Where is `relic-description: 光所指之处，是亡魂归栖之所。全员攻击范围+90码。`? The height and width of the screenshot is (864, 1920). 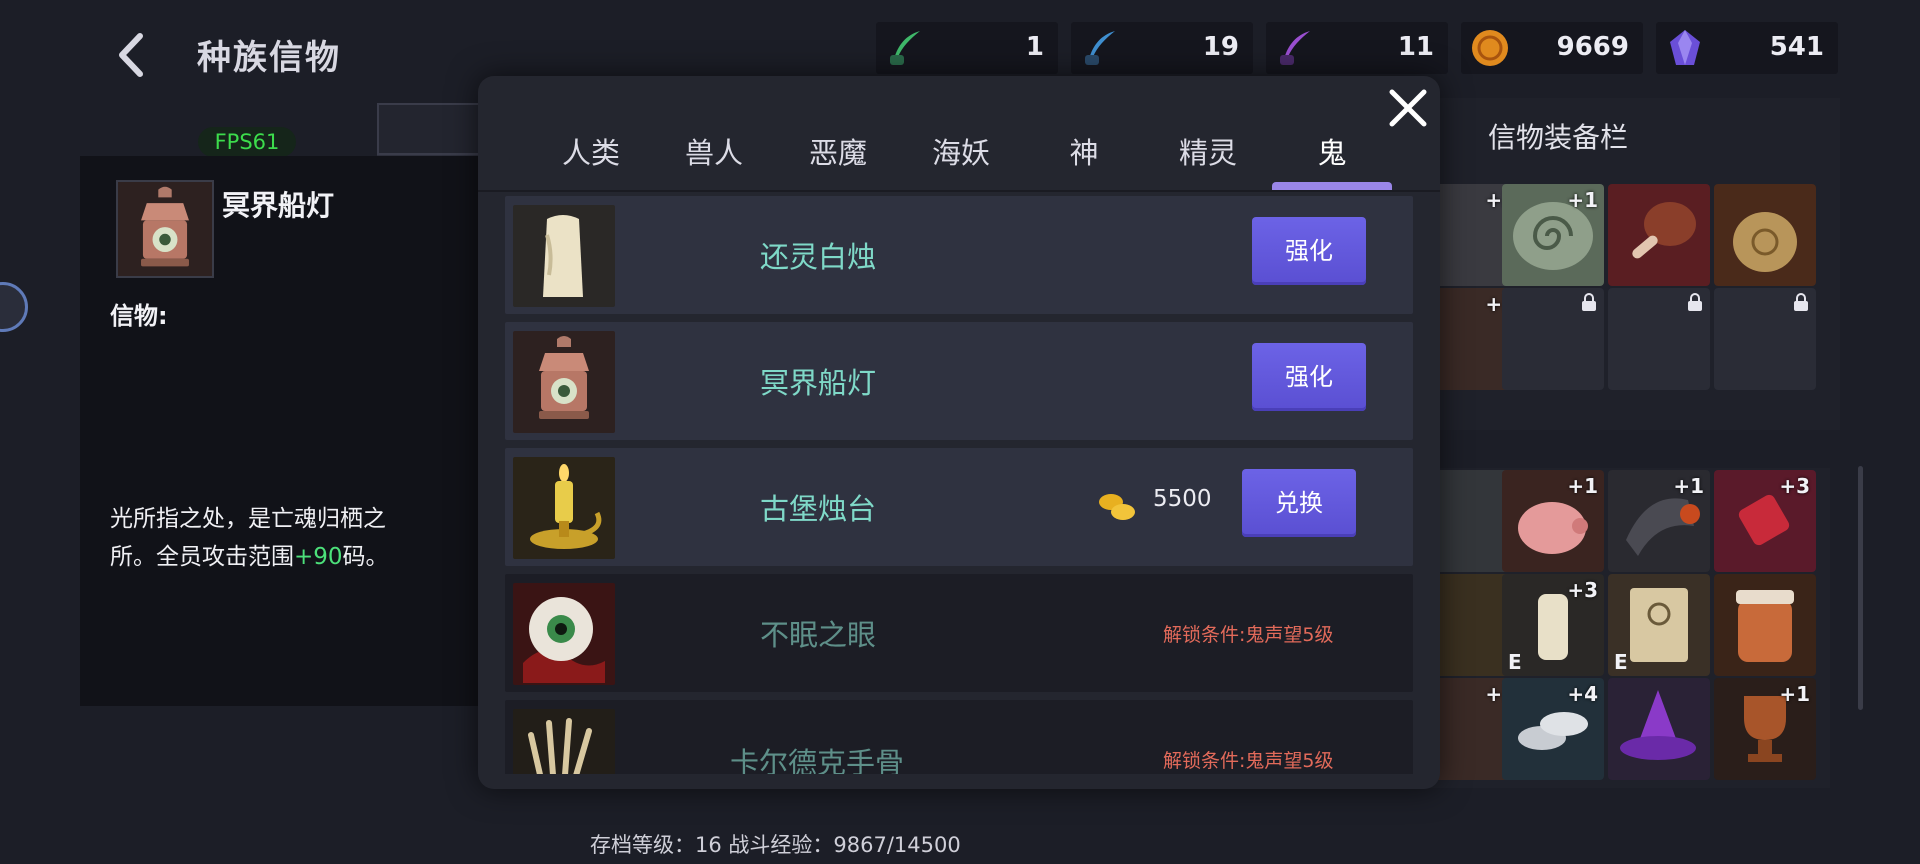
relic-description: 光所指之处，是亡魂归栖之所。全员攻击范围+90码。 is located at coordinates (260, 538).